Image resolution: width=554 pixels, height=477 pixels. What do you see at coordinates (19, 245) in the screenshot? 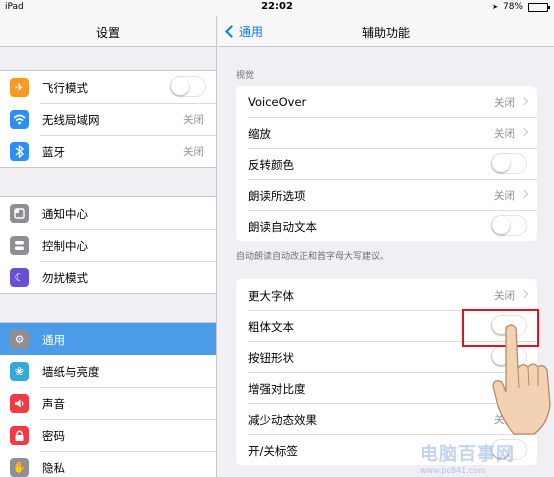
I see `control-center-icon` at bounding box center [19, 245].